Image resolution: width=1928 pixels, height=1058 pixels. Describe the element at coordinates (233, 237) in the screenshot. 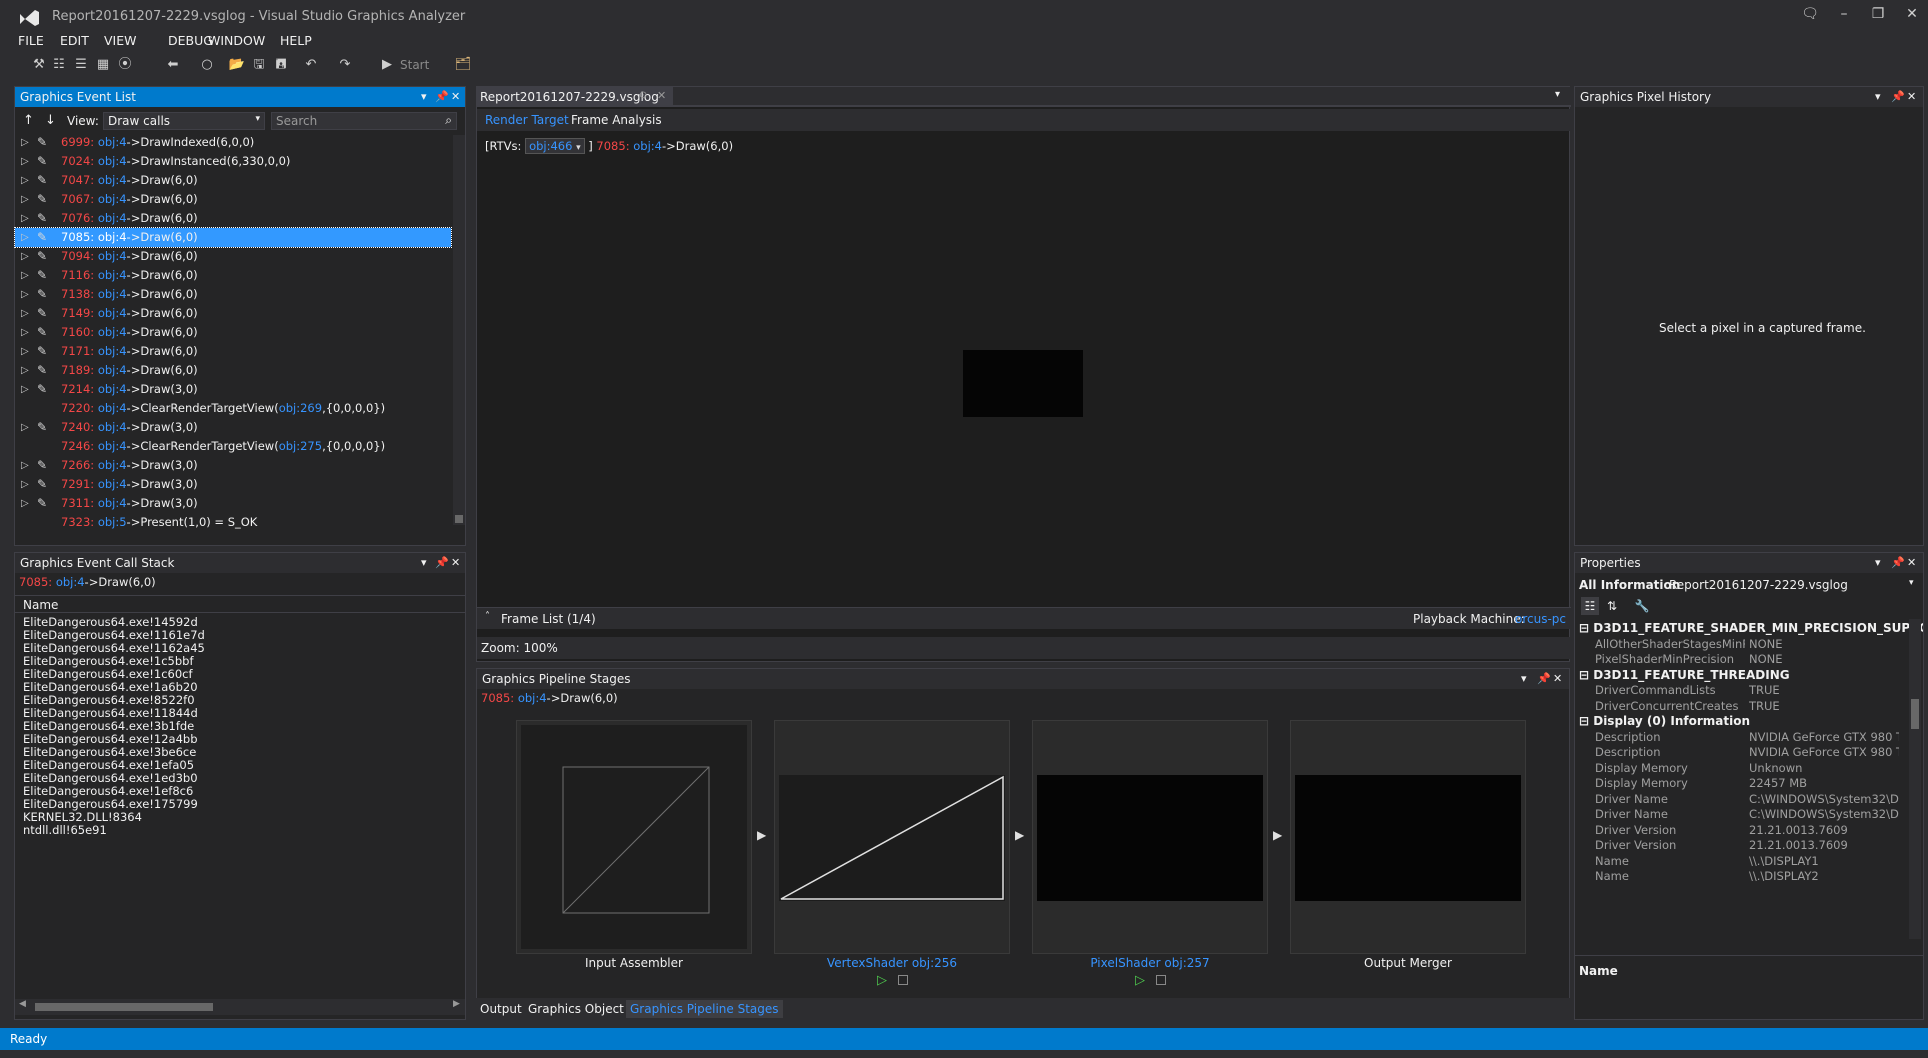

I see `event-row: ▷ ✎ 7085: obj:4->Draw(6,0)` at that location.